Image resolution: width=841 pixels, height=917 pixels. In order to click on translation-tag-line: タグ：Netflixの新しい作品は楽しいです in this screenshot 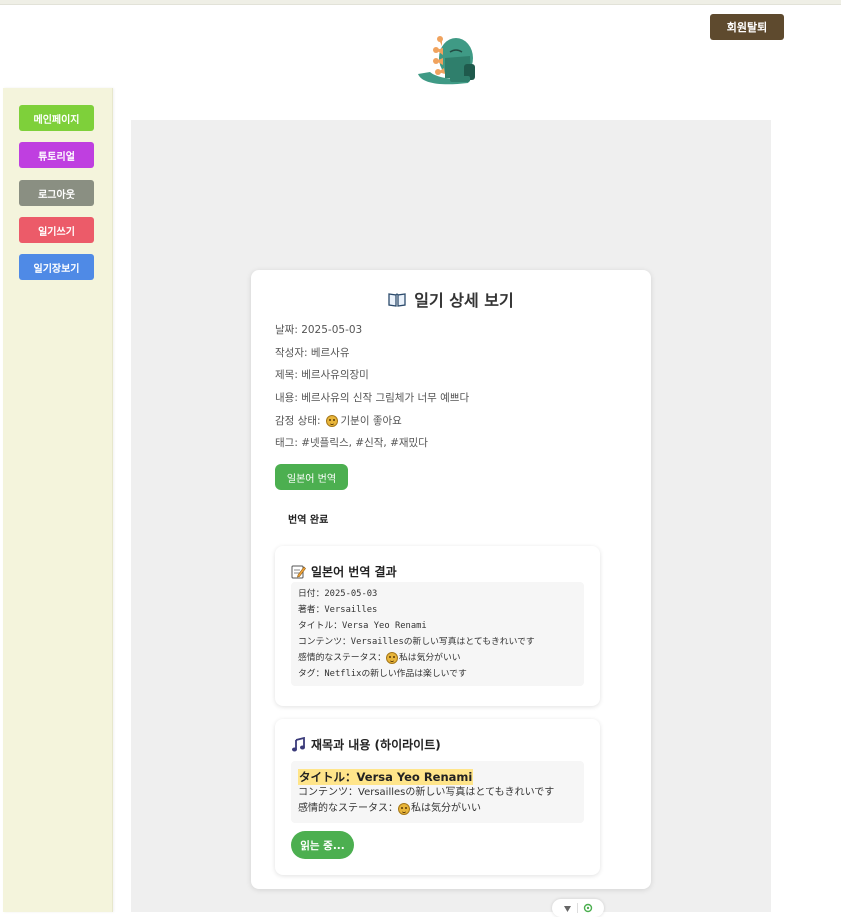, I will do `click(382, 674)`.